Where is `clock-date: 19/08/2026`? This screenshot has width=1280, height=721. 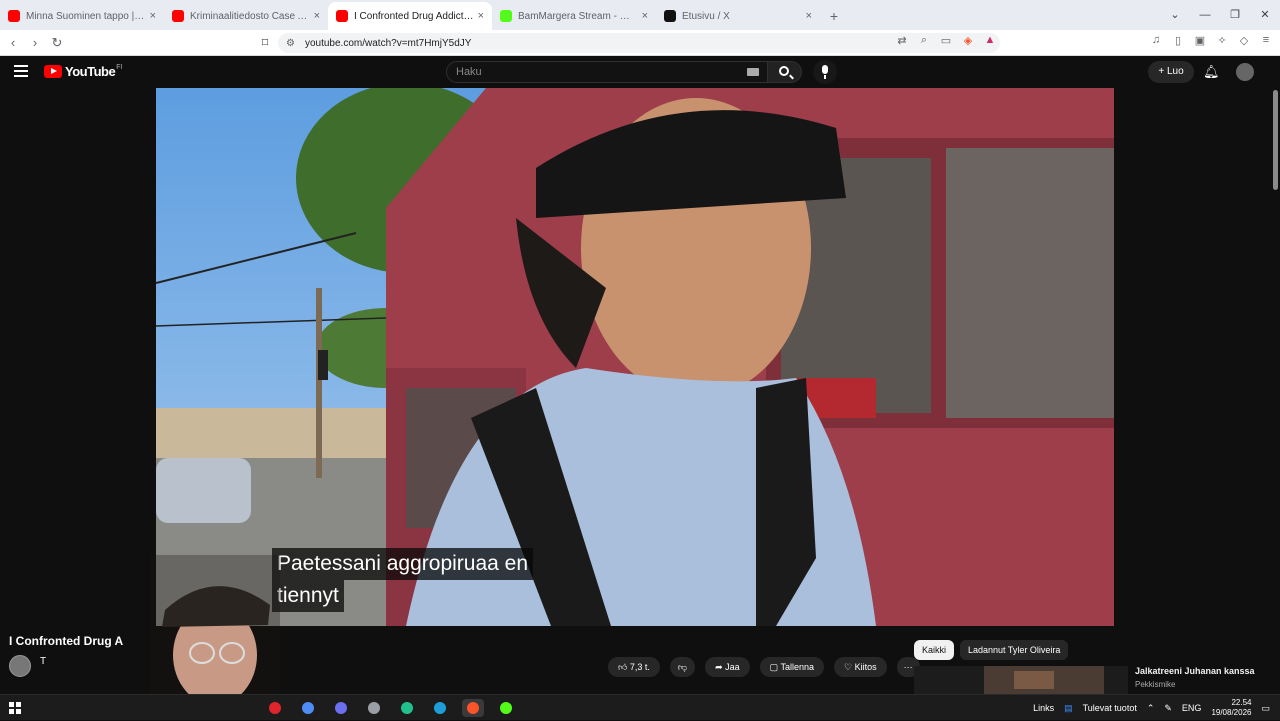
clock-date: 19/08/2026 is located at coordinates (1231, 712).